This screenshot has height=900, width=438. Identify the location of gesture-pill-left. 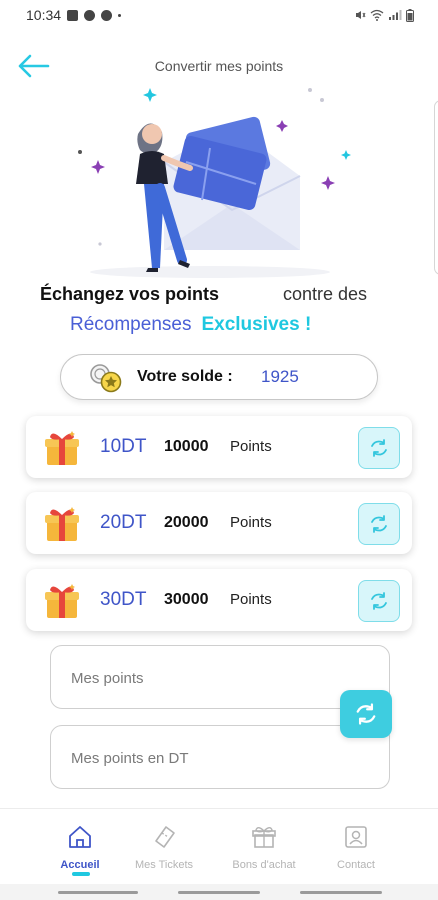
(98, 892).